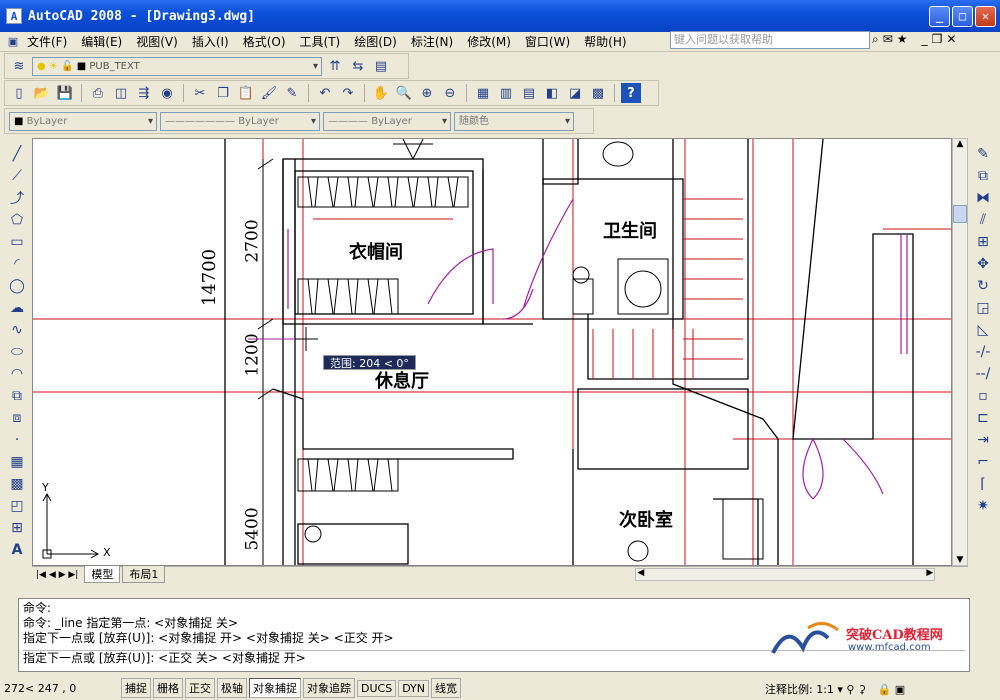 This screenshot has height=700, width=1000. I want to click on doc-close-button: ✕, so click(951, 39).